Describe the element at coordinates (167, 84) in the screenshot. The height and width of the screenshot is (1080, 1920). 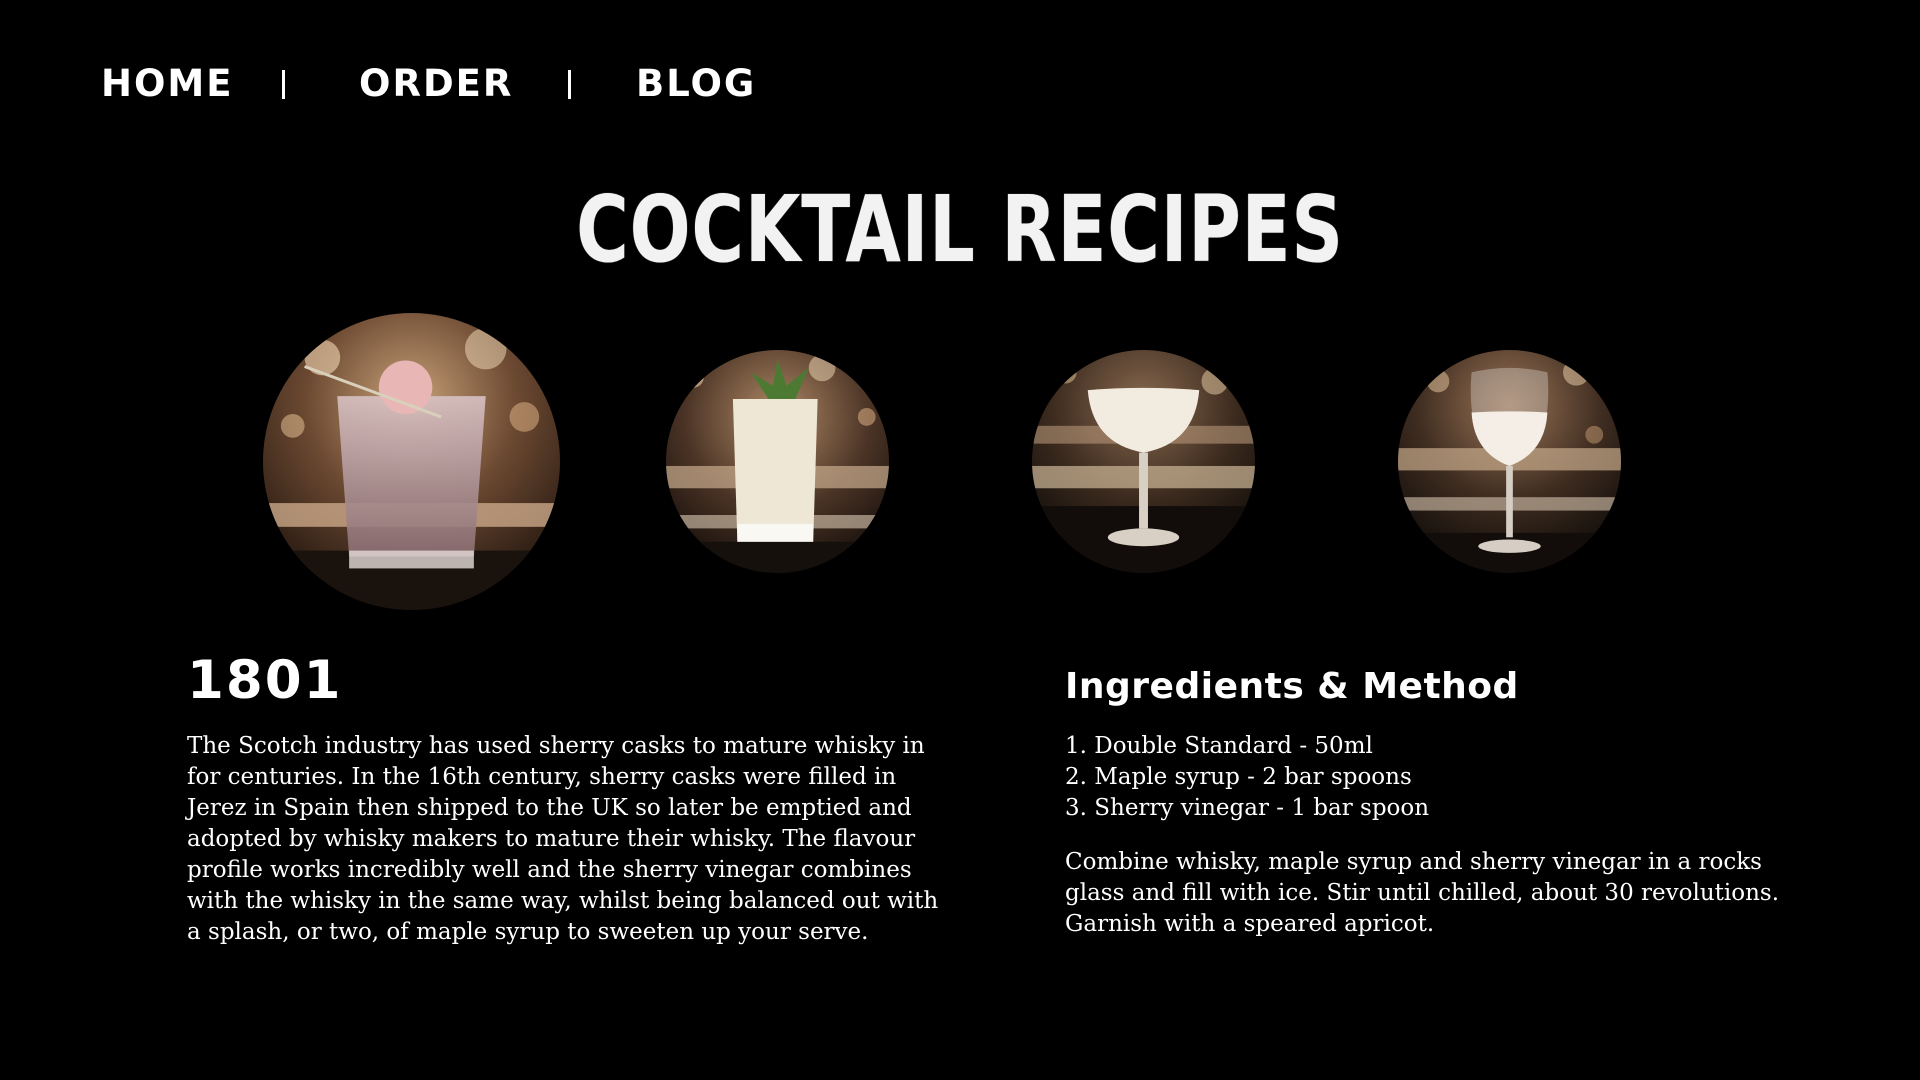
I see `nav-home-link: HOME` at that location.